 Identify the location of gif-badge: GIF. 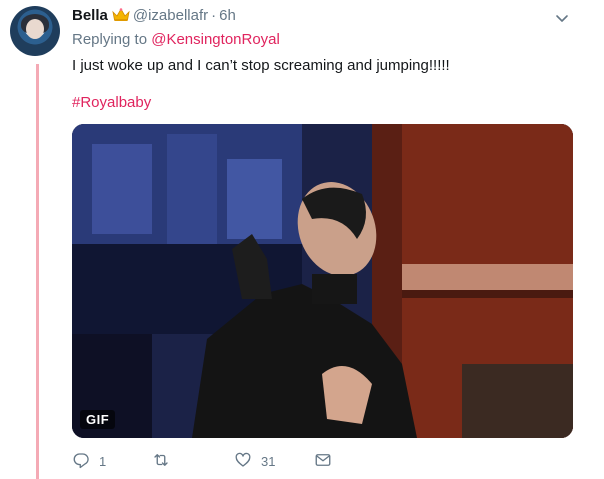
(98, 419).